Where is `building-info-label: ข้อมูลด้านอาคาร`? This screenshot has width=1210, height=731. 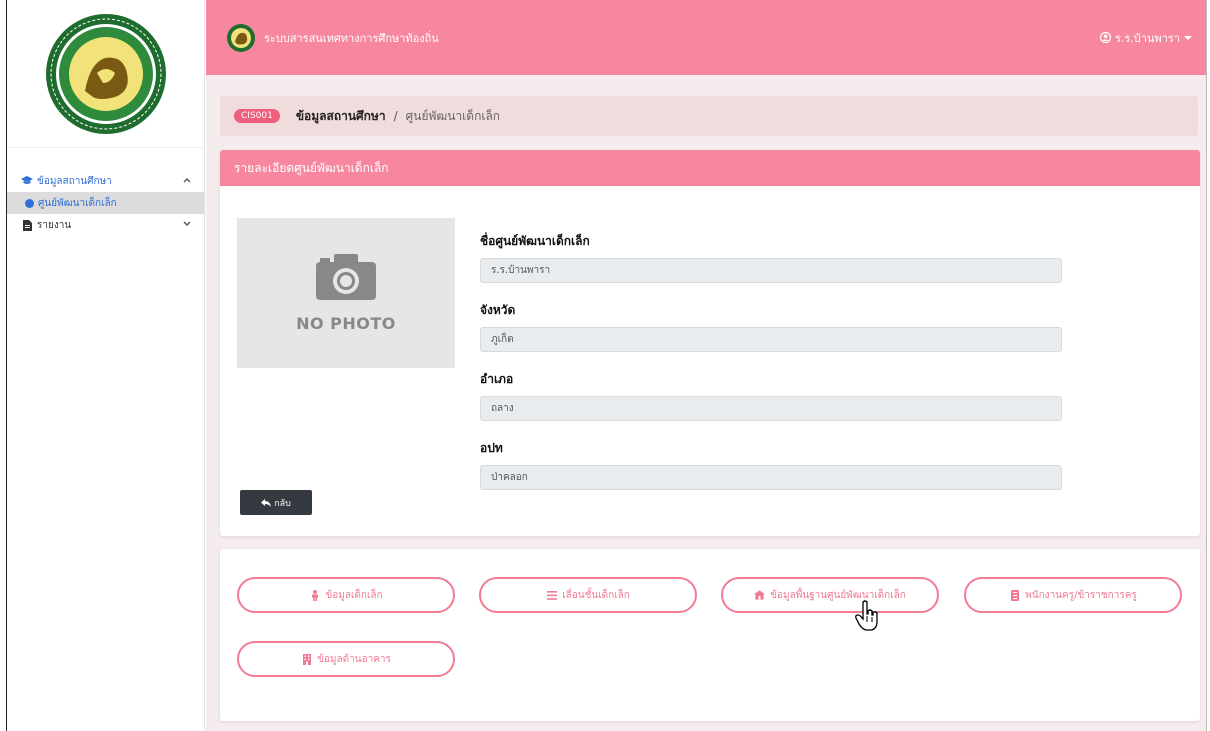 building-info-label: ข้อมูลด้านอาคาร is located at coordinates (354, 659).